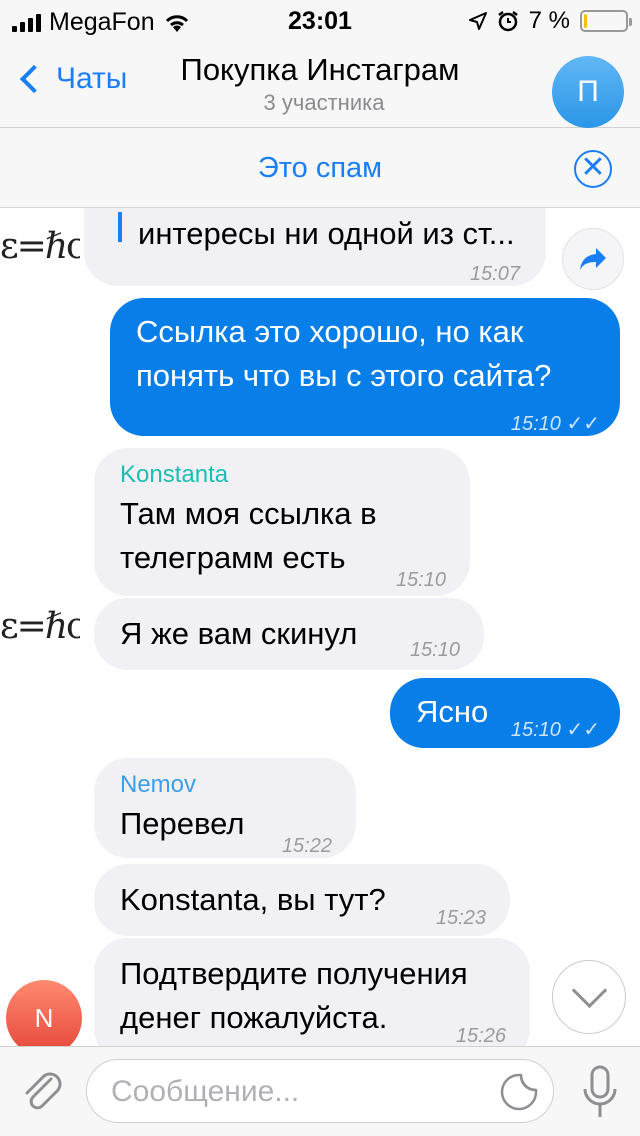 Image resolution: width=640 pixels, height=1136 pixels. Describe the element at coordinates (480, 1035) in the screenshot. I see `message-time: 15:26` at that location.